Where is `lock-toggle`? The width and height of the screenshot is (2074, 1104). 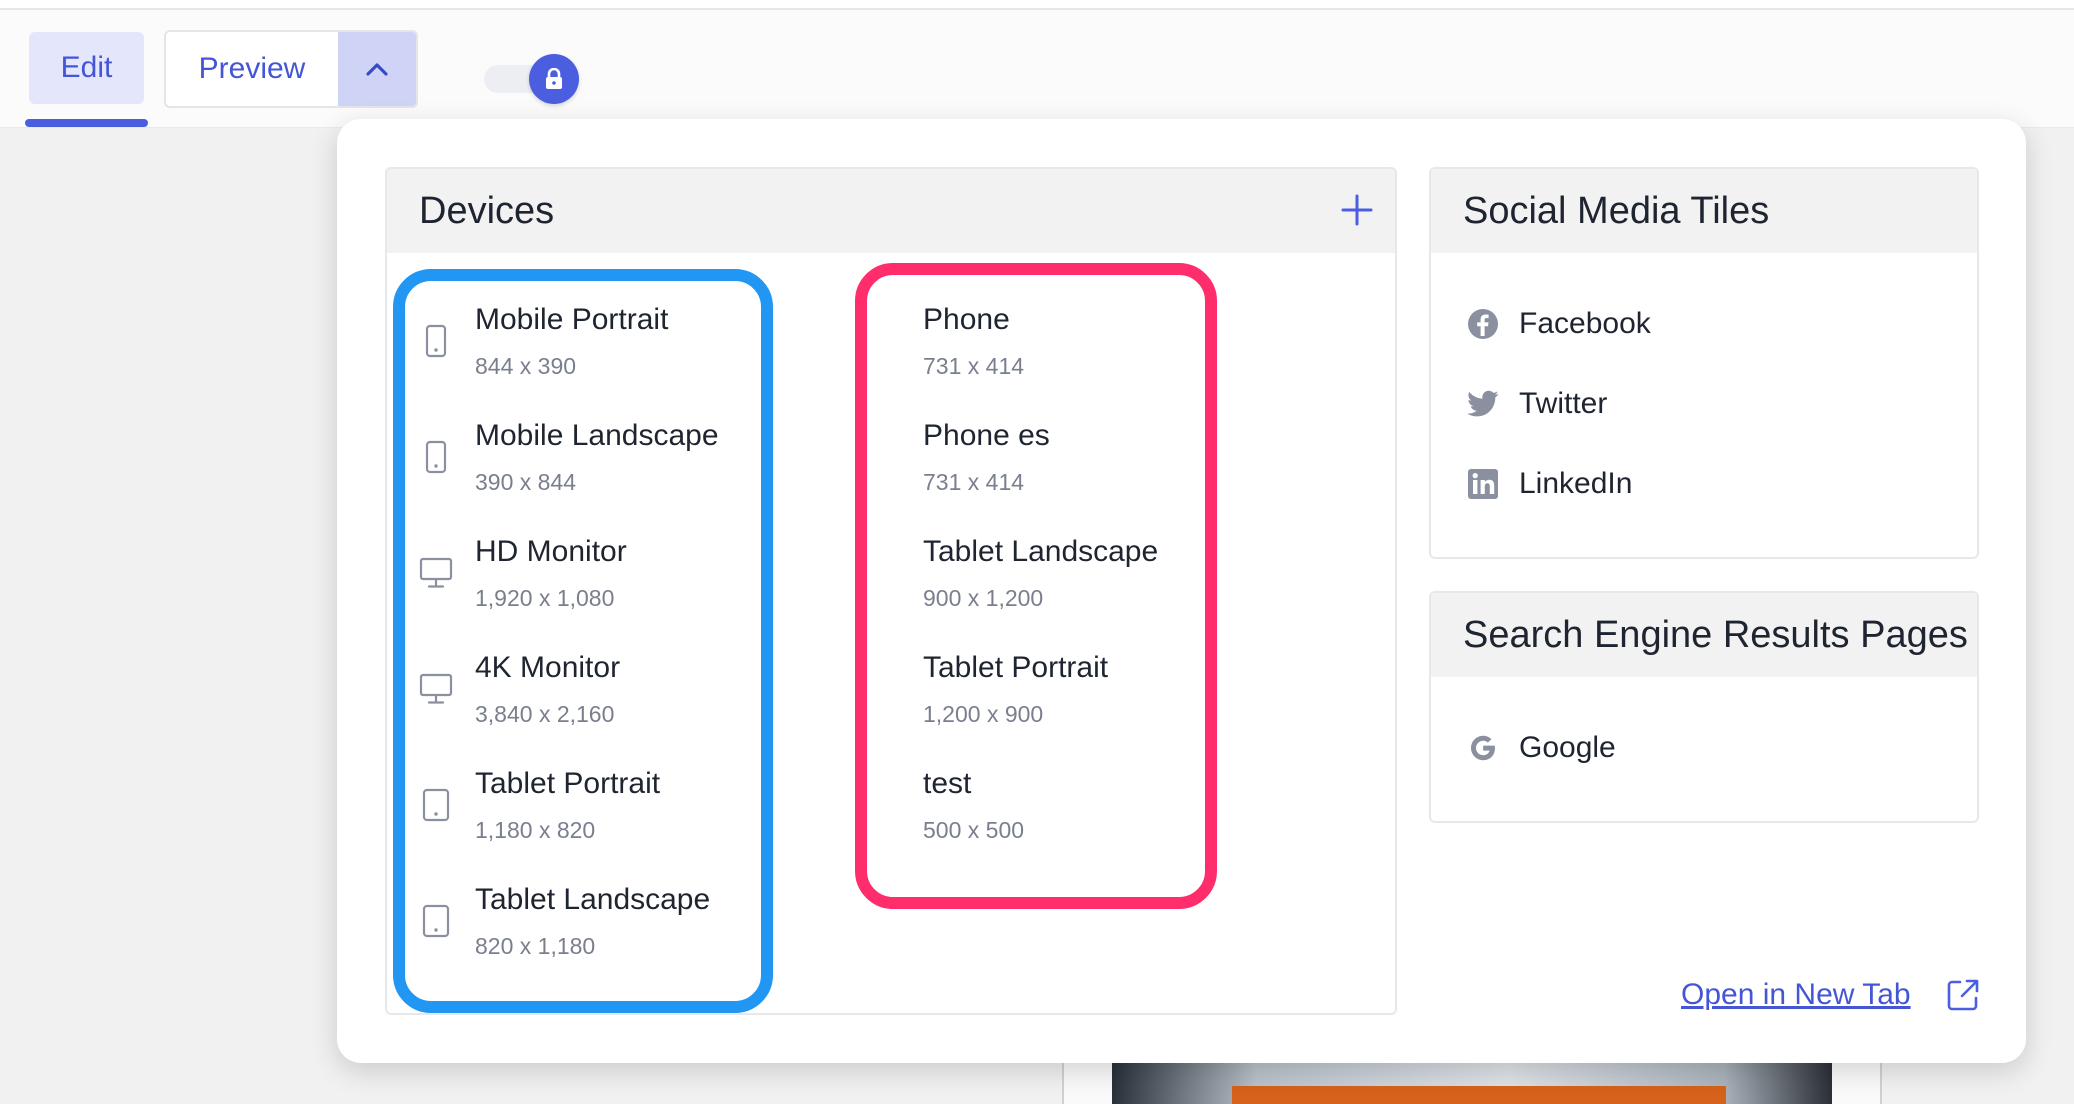
lock-toggle is located at coordinates (554, 79).